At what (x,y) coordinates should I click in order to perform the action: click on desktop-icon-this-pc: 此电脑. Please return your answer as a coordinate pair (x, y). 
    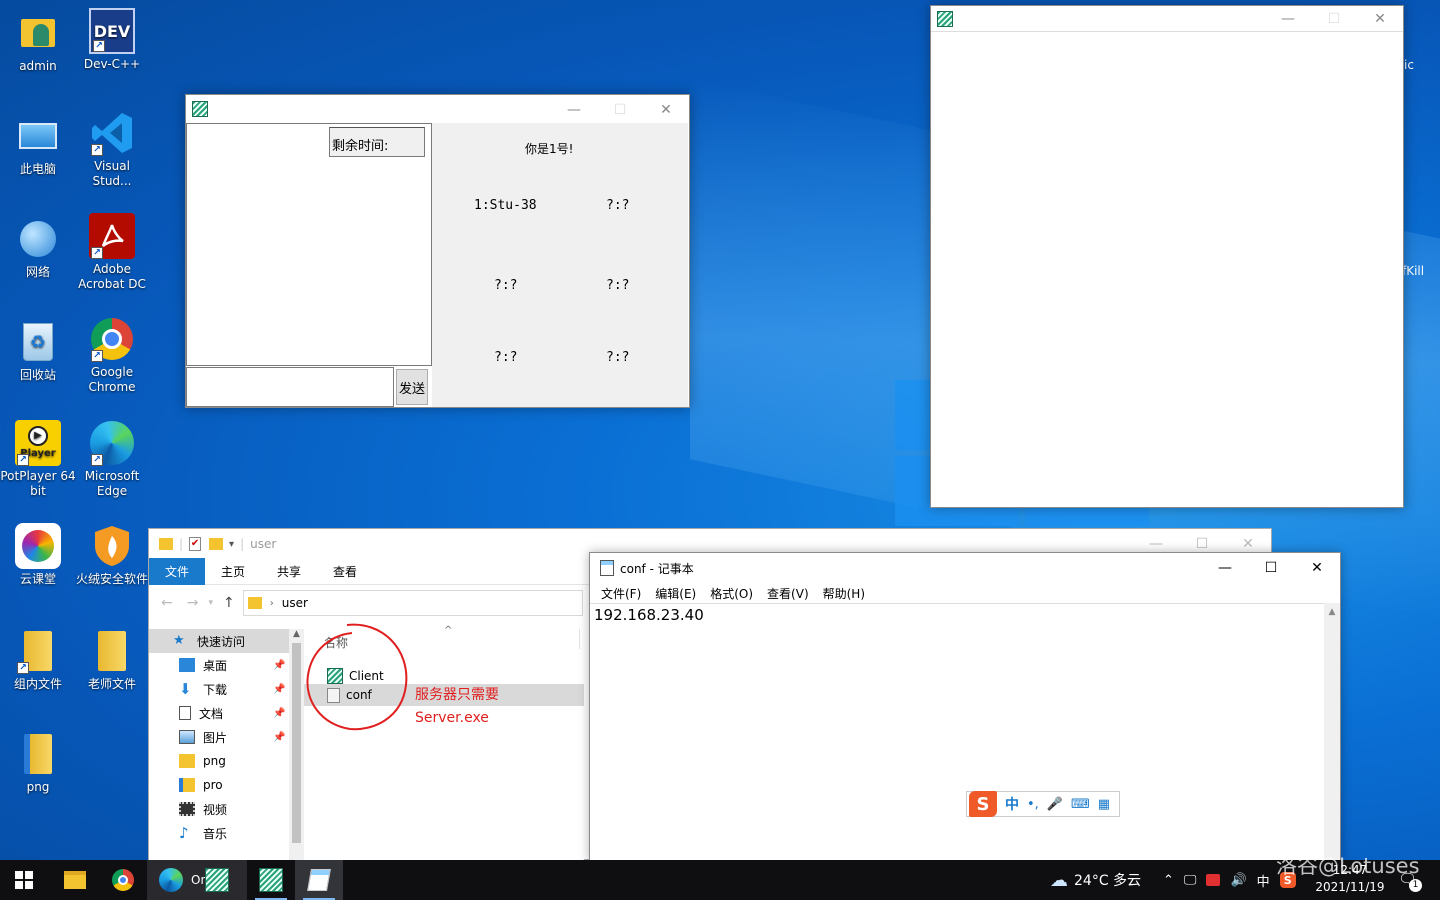
    Looking at the image, I should click on (38, 145).